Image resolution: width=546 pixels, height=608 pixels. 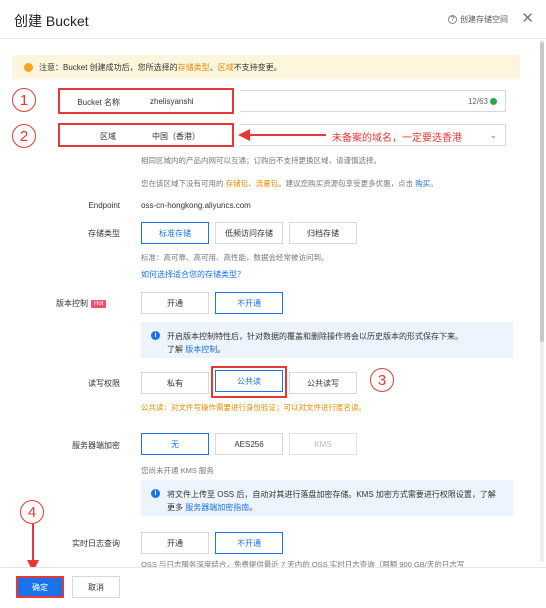 What do you see at coordinates (249, 444) in the screenshot?
I see `encryption-aes256: AES256` at bounding box center [249, 444].